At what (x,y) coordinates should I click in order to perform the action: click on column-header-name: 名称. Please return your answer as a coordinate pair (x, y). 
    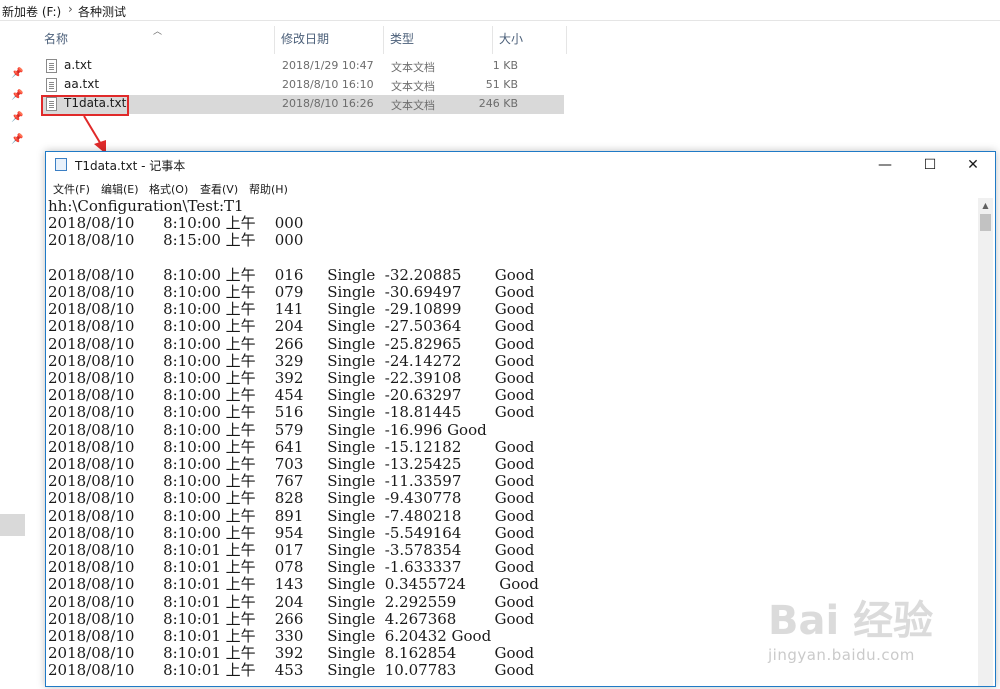
    Looking at the image, I should click on (156, 40).